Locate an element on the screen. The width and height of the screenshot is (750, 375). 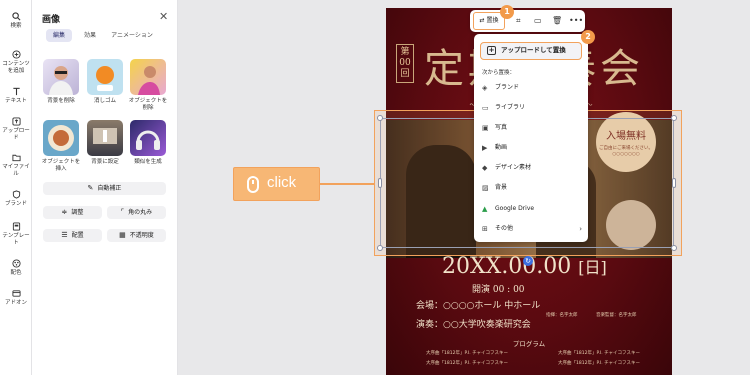
orange-thumbnail-icon is located at coordinates (105, 78).